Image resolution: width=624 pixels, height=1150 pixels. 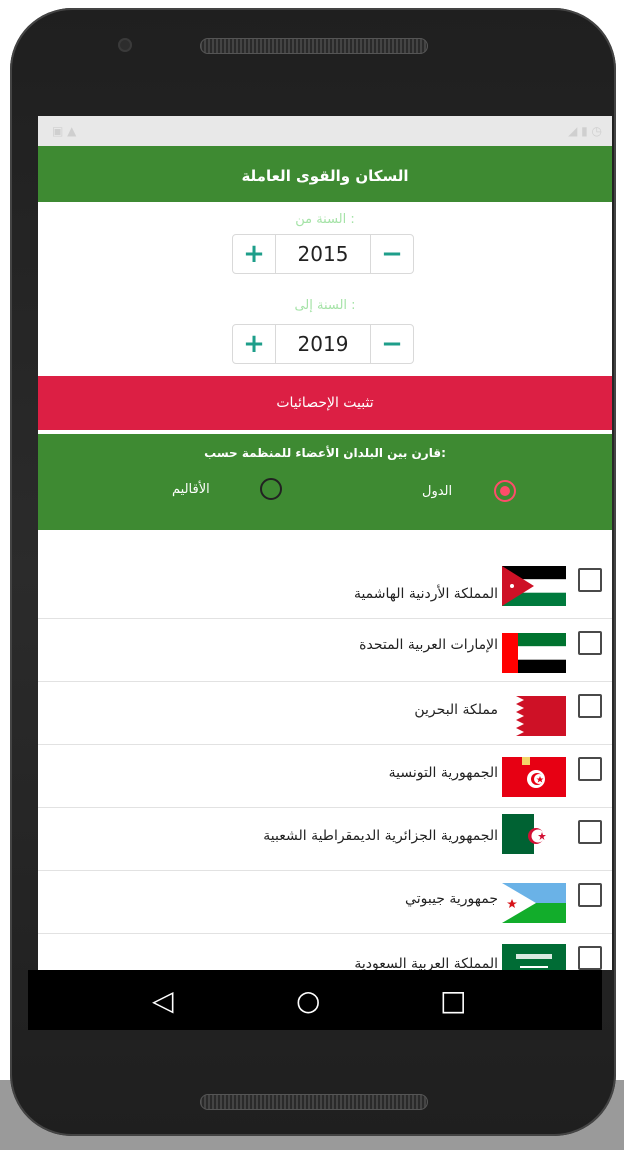 I want to click on front-camera, so click(x=125, y=45).